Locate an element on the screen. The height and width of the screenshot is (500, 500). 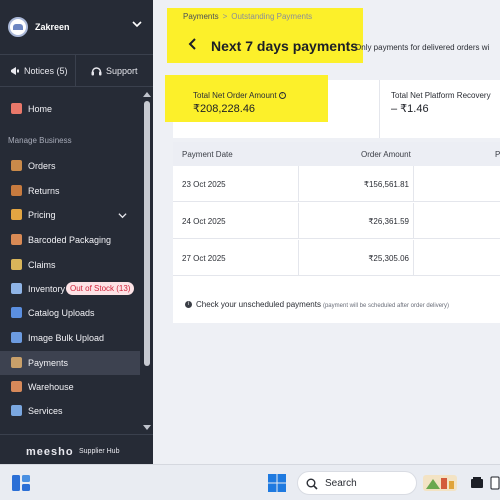
return-box-icon is located at coordinates (16, 190).